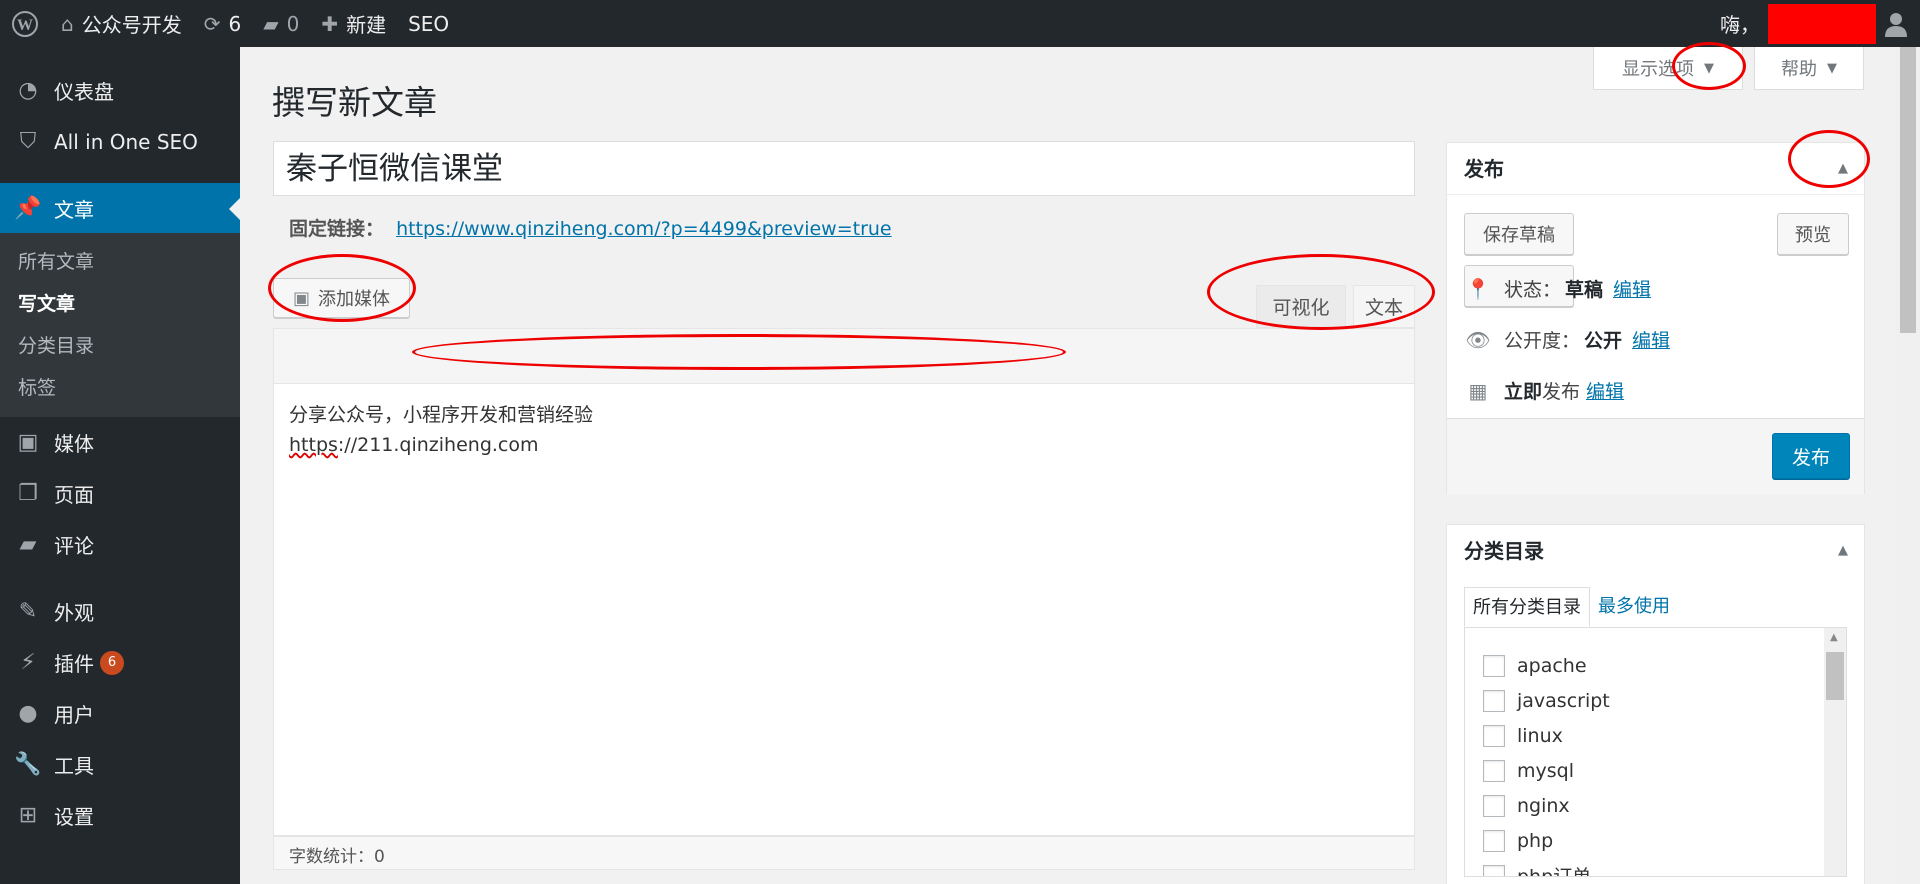 This screenshot has height=884, width=1920. What do you see at coordinates (341, 298) in the screenshot?
I see `add-media-button: ▣ 添加媒体` at bounding box center [341, 298].